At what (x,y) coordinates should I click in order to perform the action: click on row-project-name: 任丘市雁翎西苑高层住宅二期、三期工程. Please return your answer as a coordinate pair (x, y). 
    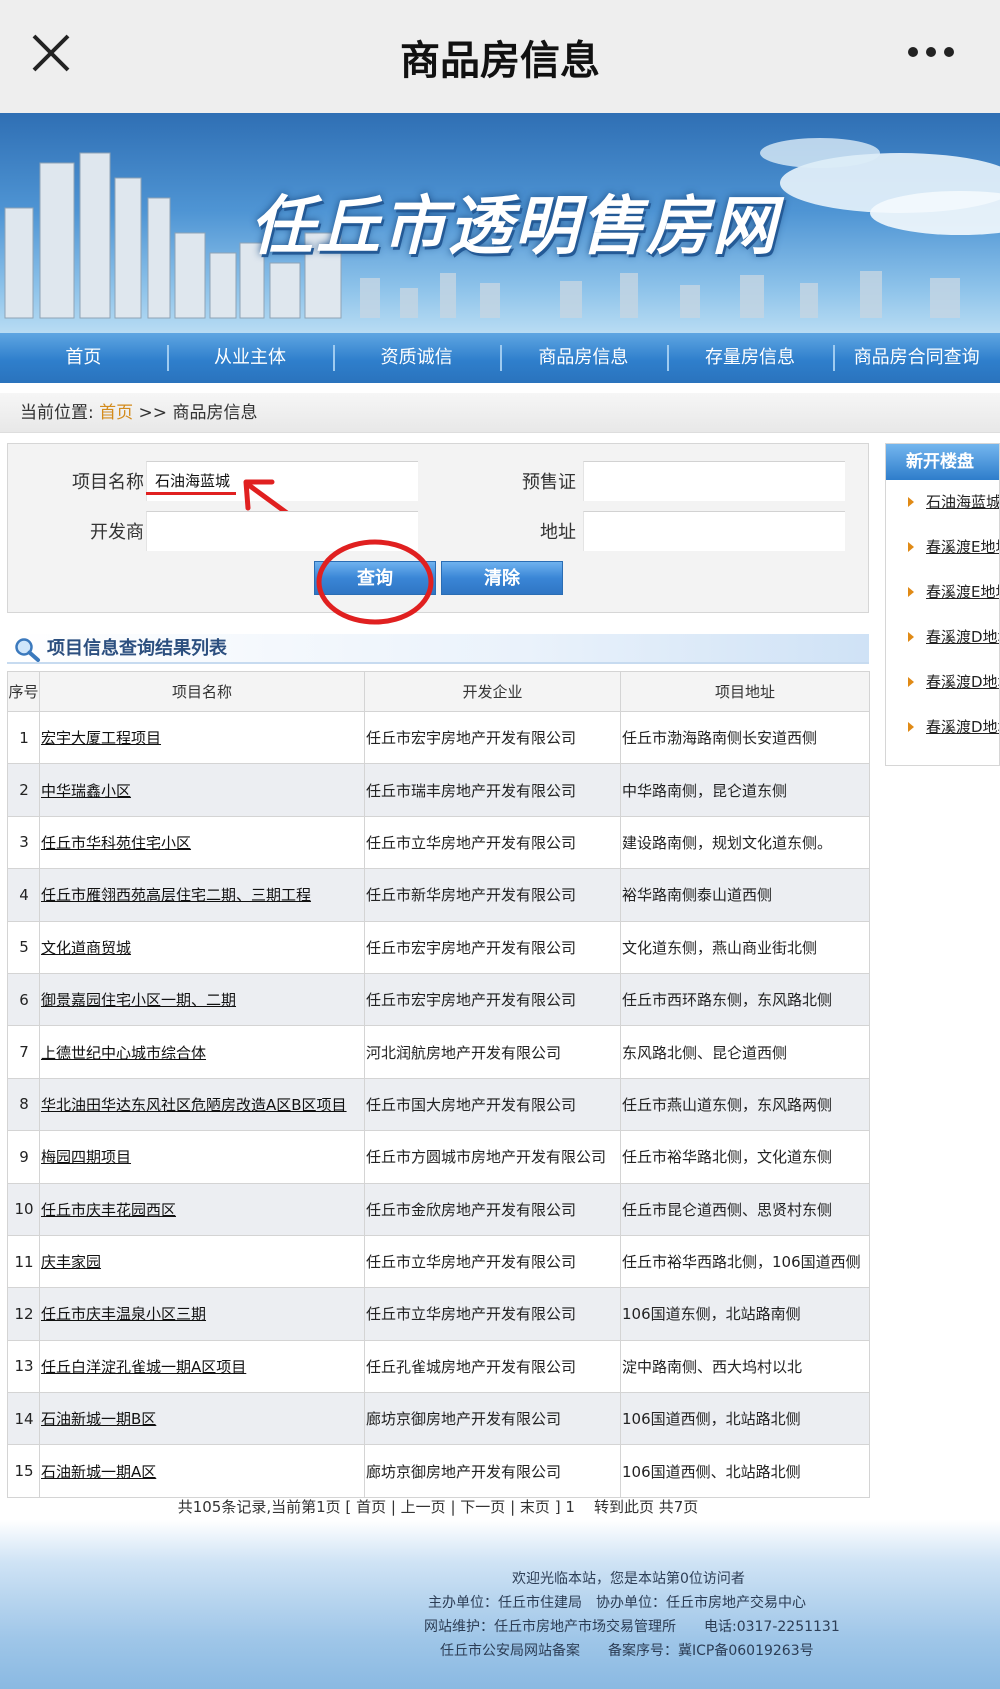
    Looking at the image, I should click on (202, 895).